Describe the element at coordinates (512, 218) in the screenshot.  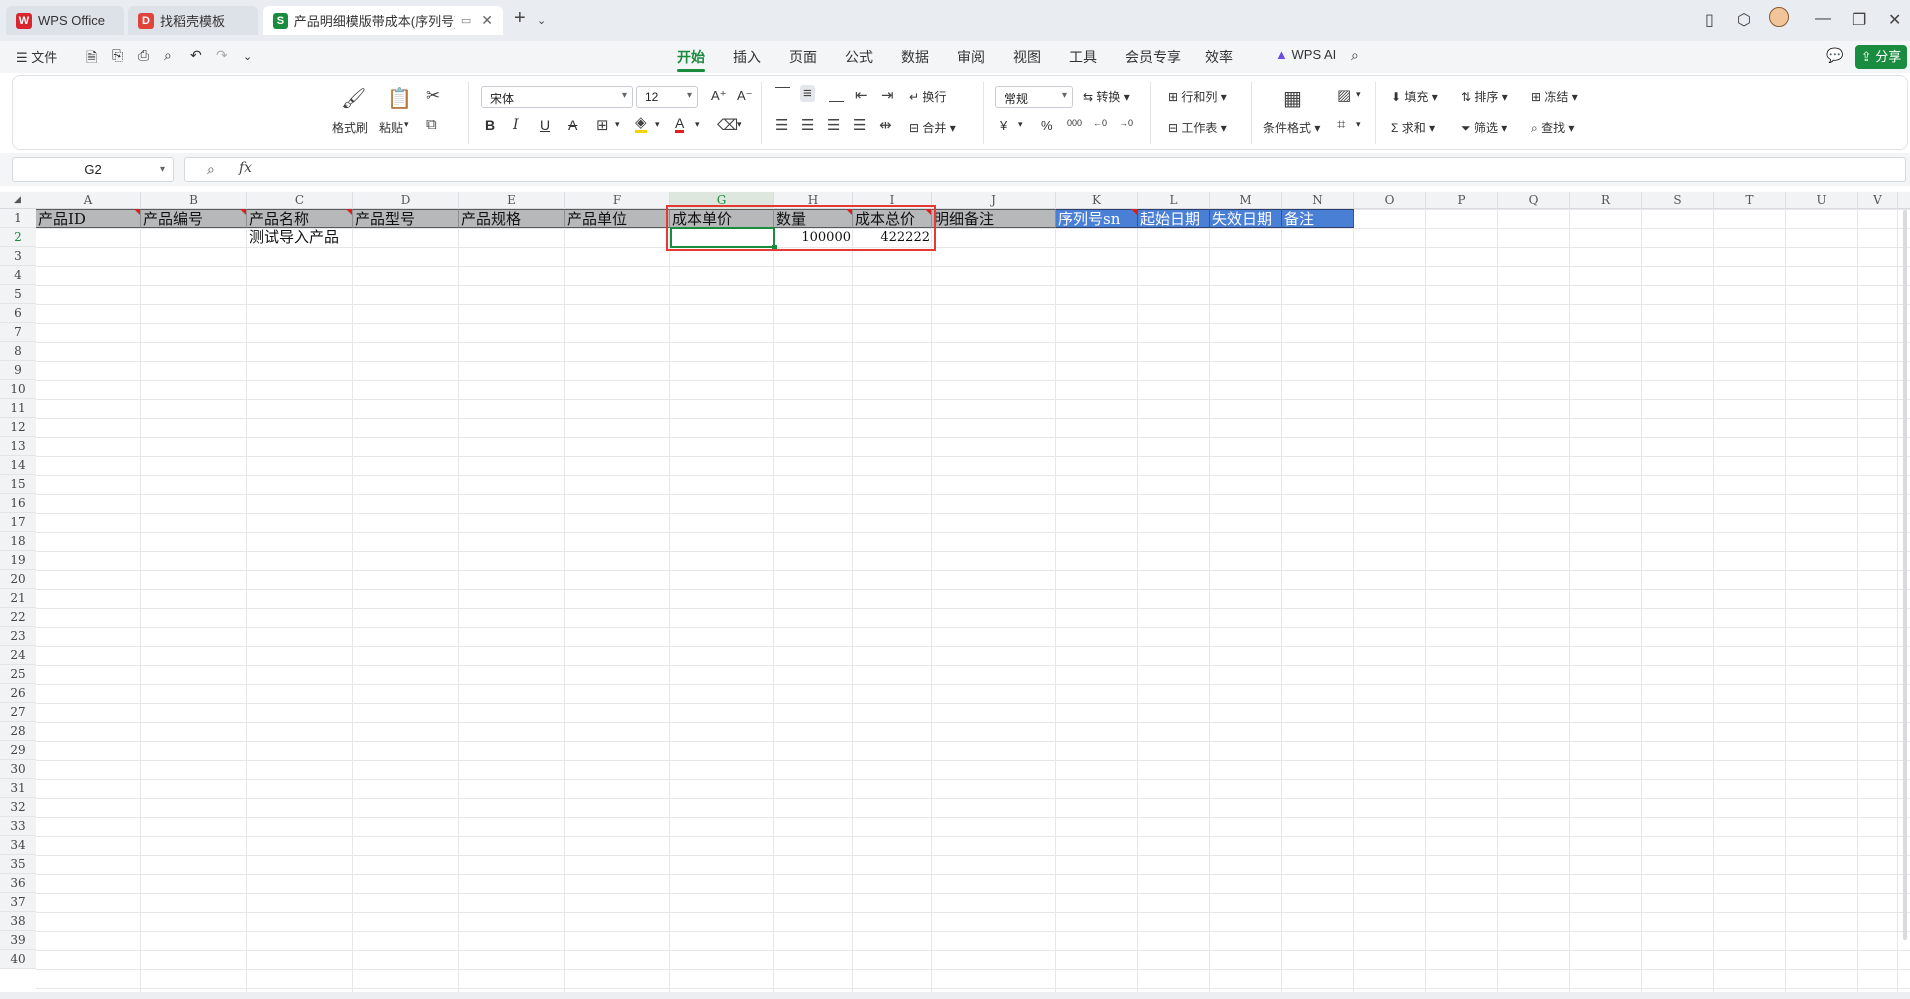
I see `header-cell-e: 产品规格` at that location.